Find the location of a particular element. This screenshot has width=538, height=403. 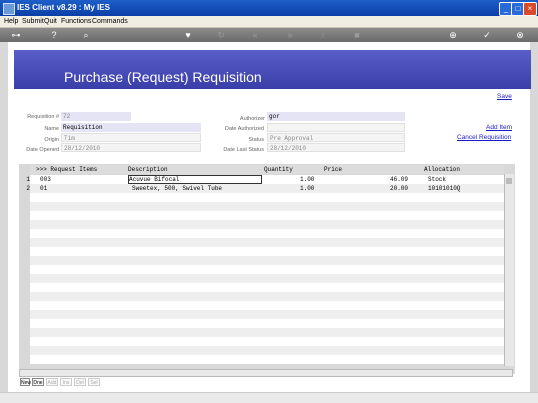

cell-item: 003 is located at coordinates (45, 179).